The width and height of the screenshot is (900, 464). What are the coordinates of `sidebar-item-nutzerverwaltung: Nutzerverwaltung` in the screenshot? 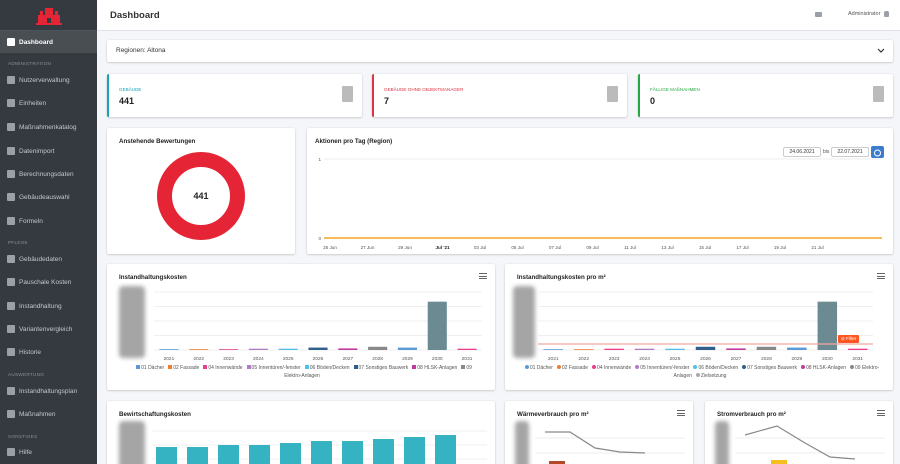 It's located at (48, 80).